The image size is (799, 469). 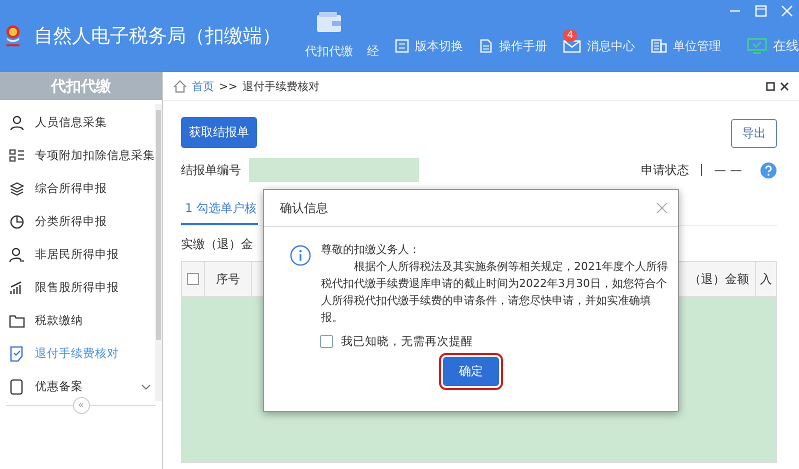 What do you see at coordinates (228, 279) in the screenshot?
I see `column-header: 序号` at bounding box center [228, 279].